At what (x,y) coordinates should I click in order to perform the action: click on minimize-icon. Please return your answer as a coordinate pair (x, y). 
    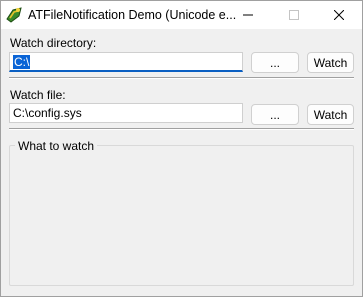
    Looking at the image, I should click on (248, 15).